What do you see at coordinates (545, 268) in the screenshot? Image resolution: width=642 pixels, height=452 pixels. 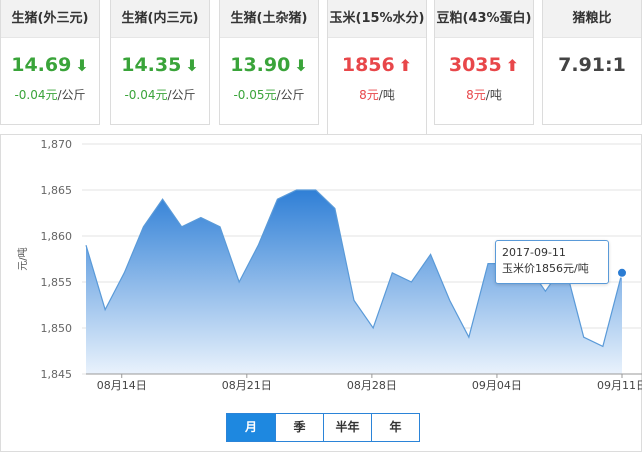 I see `tooltip-text: 玉米价1856元/吨` at bounding box center [545, 268].